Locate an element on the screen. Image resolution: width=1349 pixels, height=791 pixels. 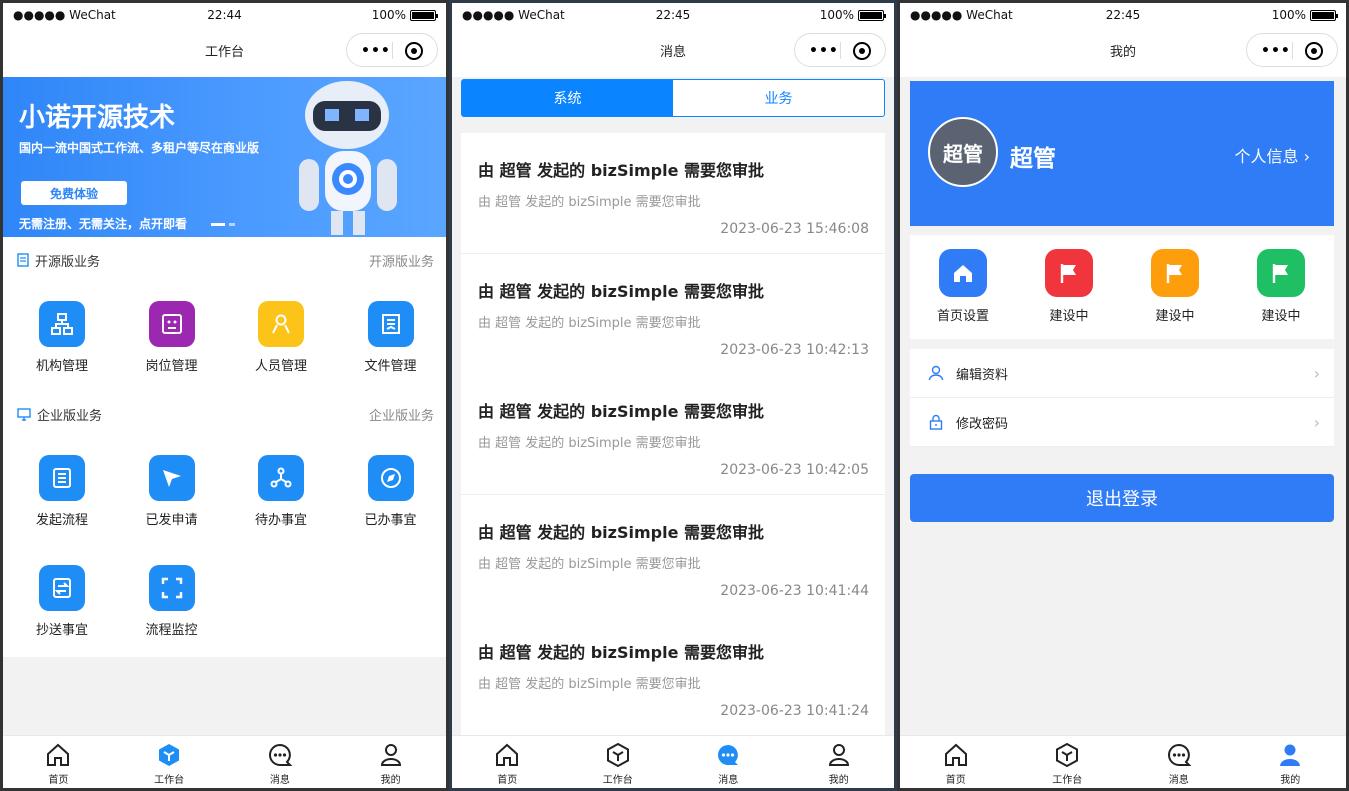
banner-subtitle: 国内一流中国式工作流、多租户等尽在商业版 is located at coordinates (139, 148).